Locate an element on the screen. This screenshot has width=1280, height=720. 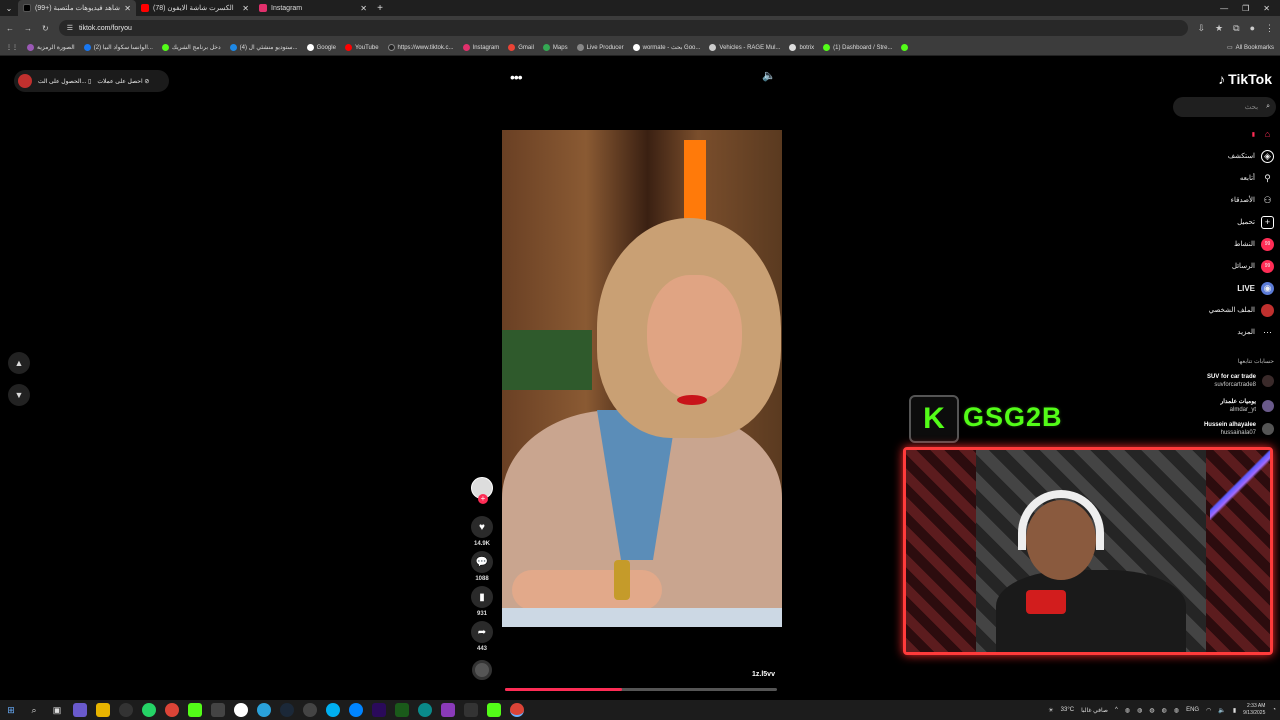
explorer-icon is located at coordinates (103, 710).